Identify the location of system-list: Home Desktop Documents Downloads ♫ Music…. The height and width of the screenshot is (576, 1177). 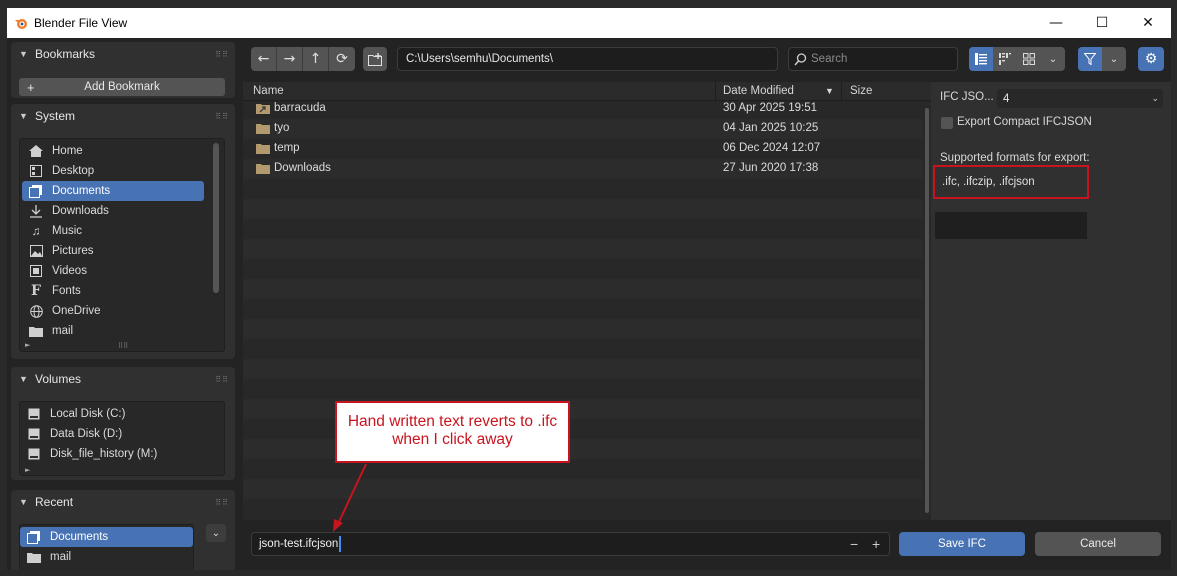
(122, 245).